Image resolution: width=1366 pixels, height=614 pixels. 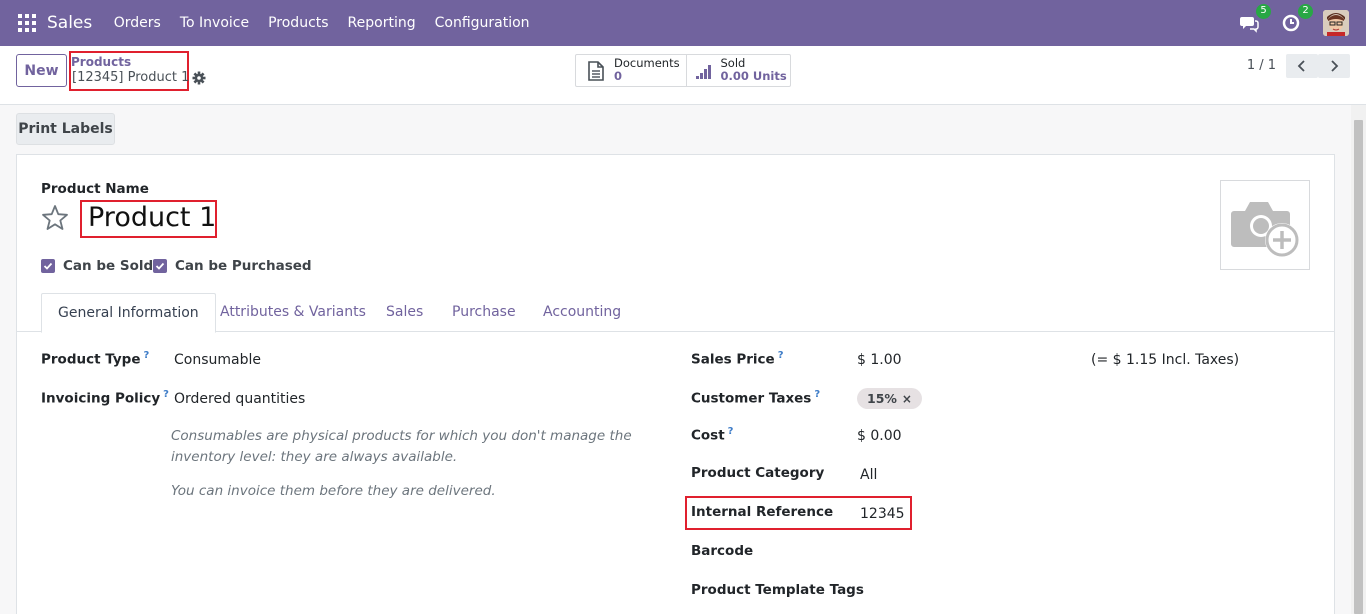 I want to click on menu-reporting: Reporting, so click(x=381, y=23).